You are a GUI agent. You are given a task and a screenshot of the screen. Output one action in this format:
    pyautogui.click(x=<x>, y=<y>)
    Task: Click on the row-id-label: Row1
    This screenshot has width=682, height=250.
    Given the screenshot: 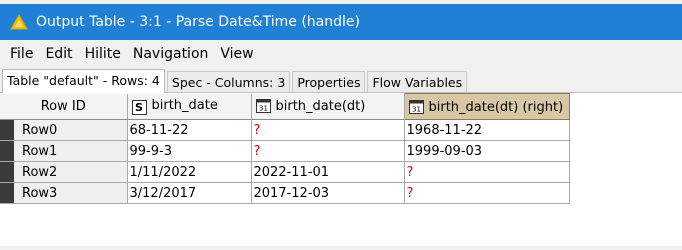 What is the action you would take?
    pyautogui.click(x=40, y=151)
    